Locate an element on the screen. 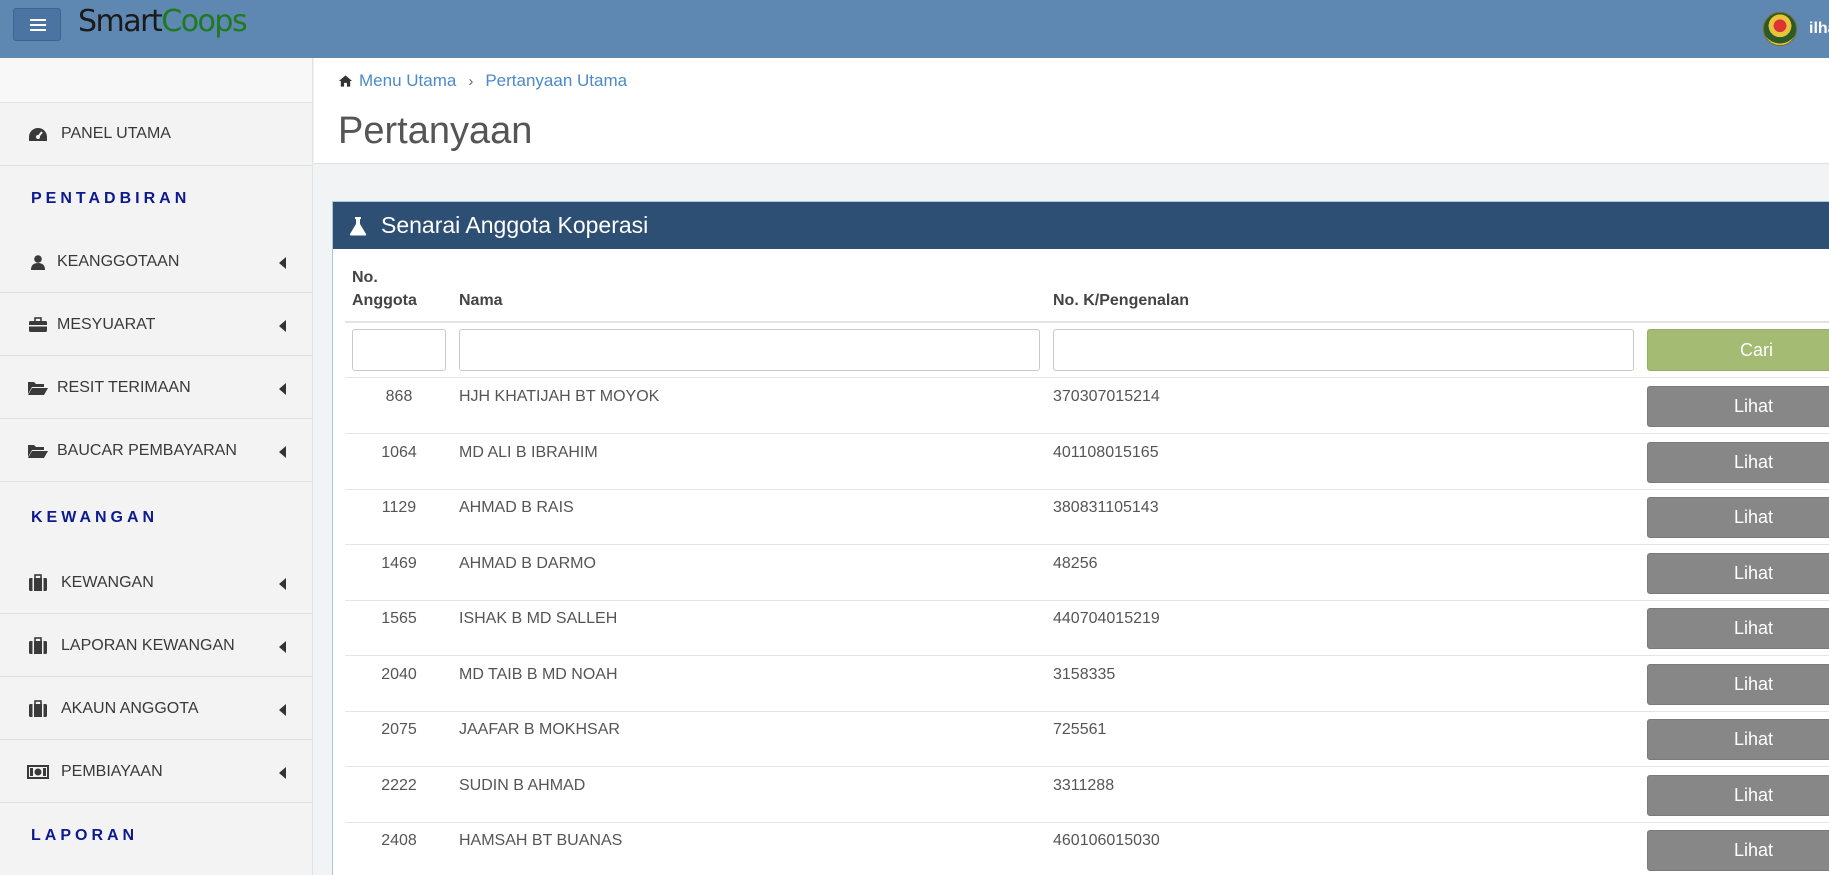  filter-nama-input is located at coordinates (749, 350).